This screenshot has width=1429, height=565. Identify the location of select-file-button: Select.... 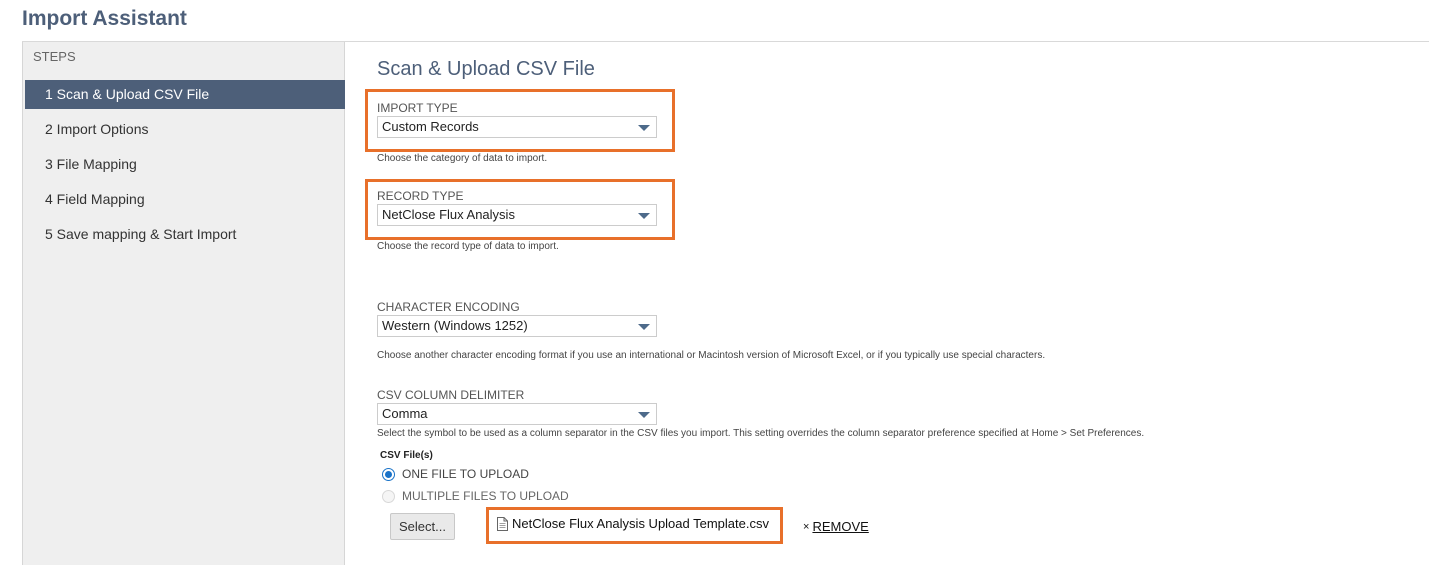
(422, 526).